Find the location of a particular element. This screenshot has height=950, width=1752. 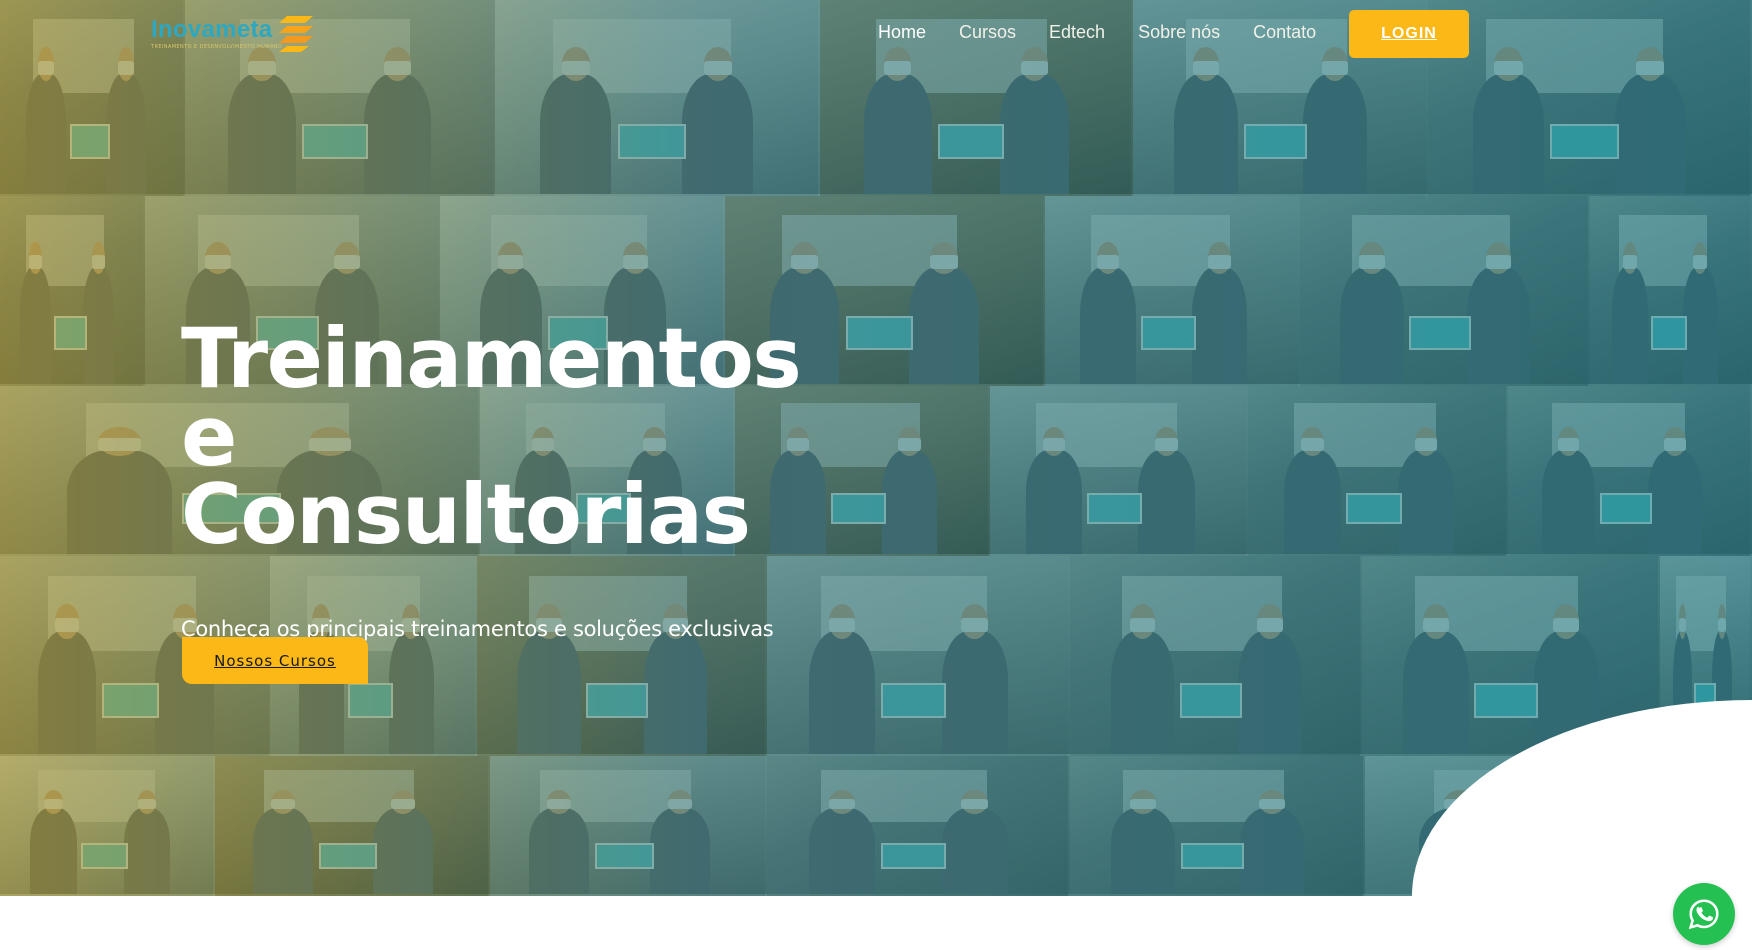

logo-stripes-icon is located at coordinates (296, 34).